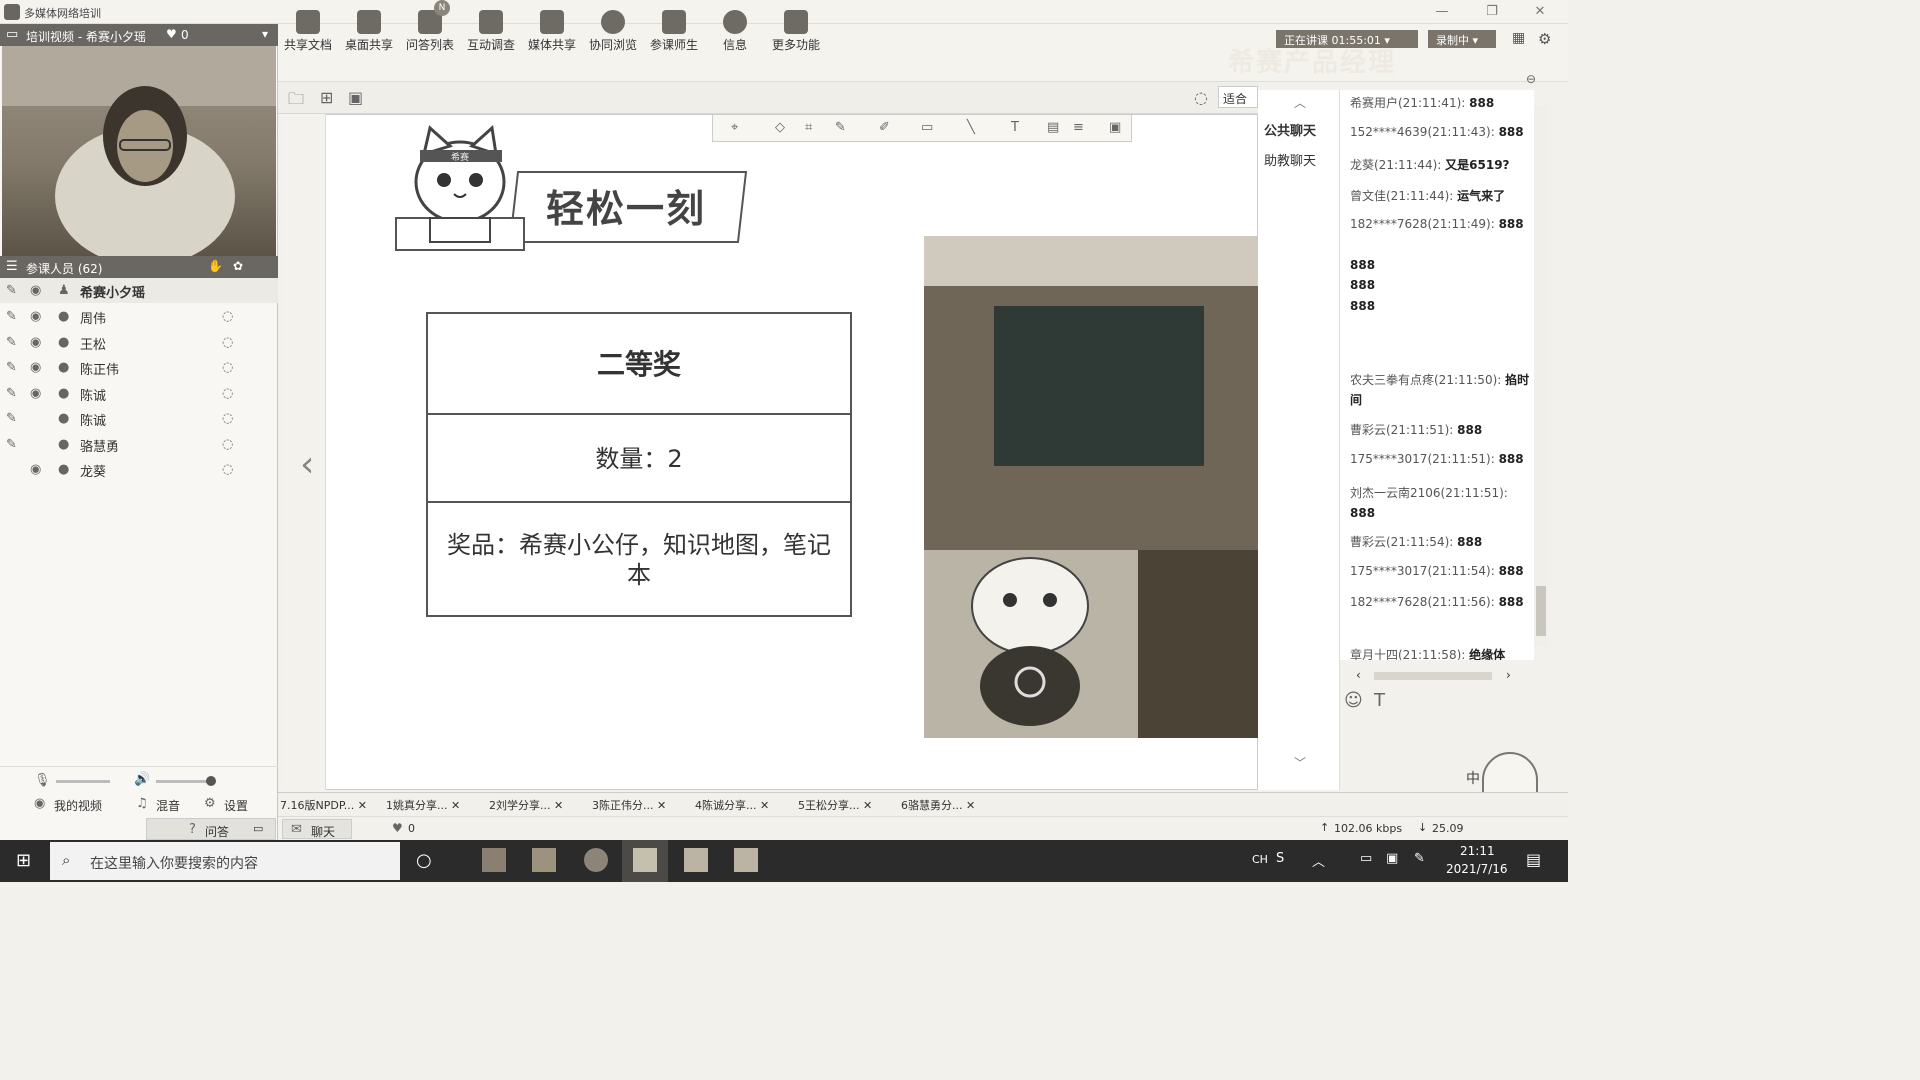  I want to click on scroll-up-icon: ︿, so click(1300, 102).